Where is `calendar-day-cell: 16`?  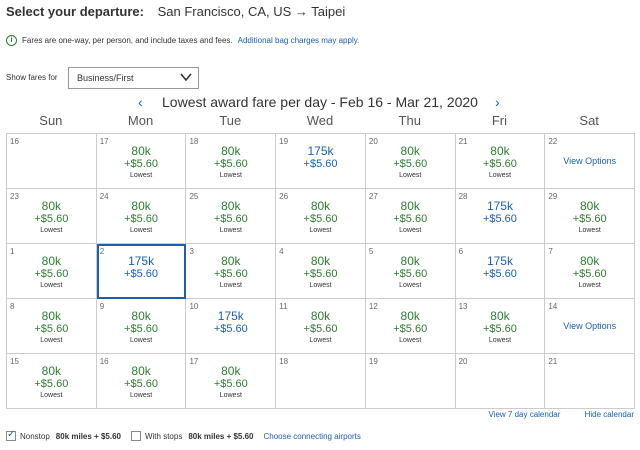 calendar-day-cell: 16 is located at coordinates (52, 161).